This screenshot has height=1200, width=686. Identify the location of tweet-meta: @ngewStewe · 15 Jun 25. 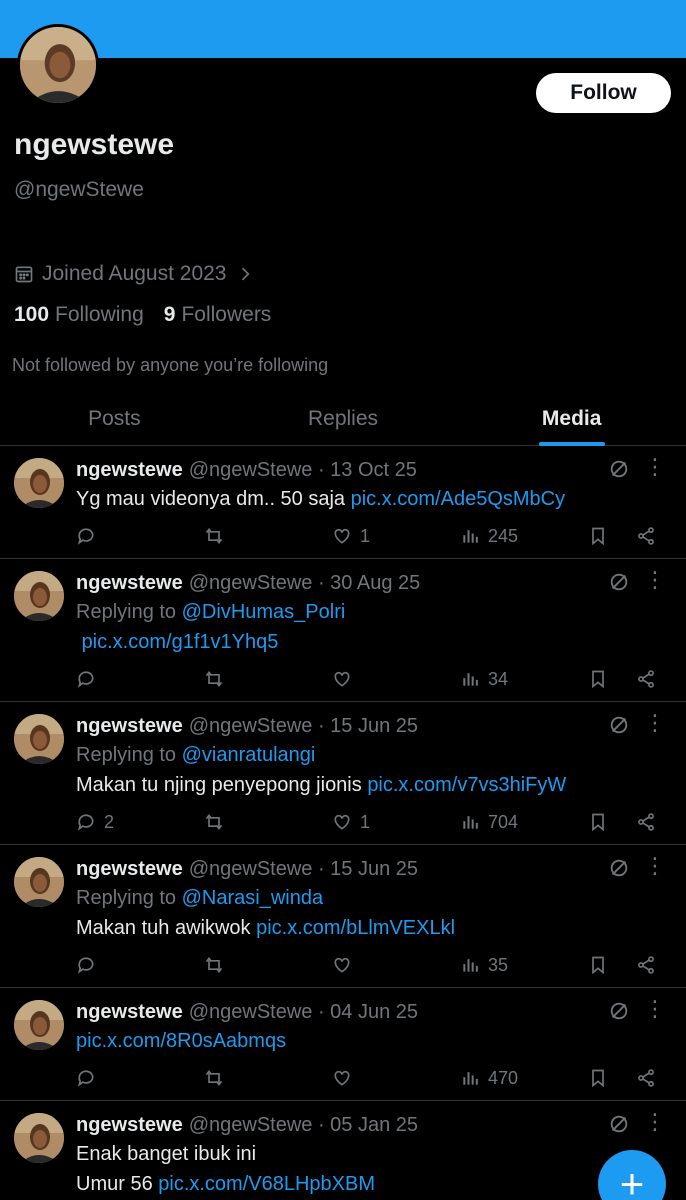
(303, 725).